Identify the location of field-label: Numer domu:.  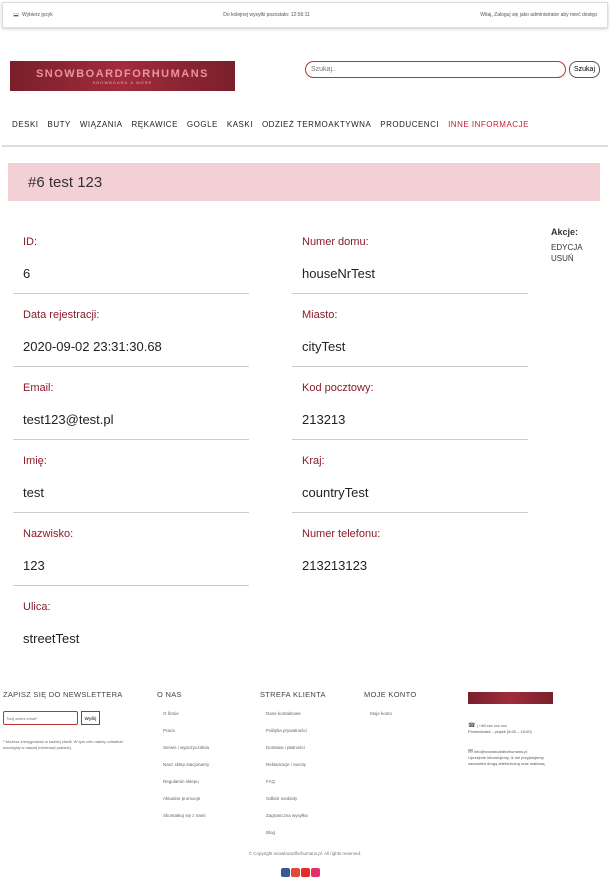
(335, 242).